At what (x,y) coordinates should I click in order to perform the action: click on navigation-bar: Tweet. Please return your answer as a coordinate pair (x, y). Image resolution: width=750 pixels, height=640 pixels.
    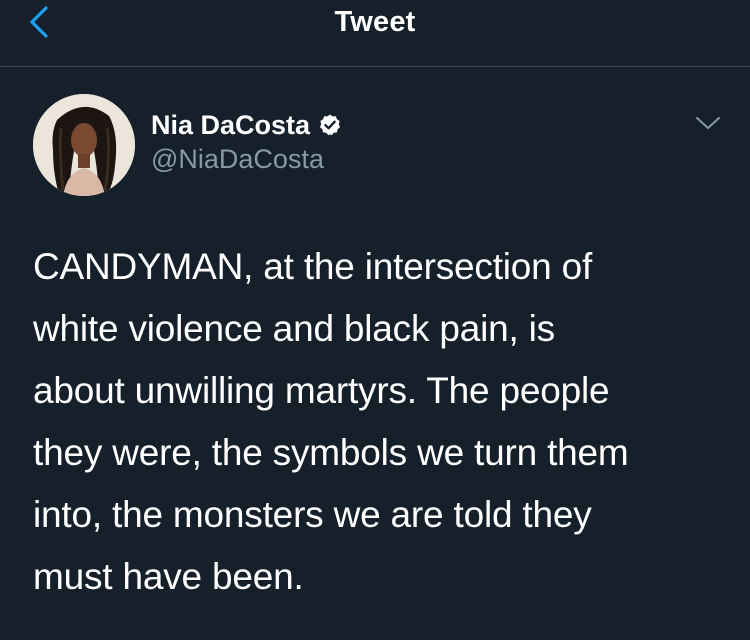
    Looking at the image, I should click on (375, 33).